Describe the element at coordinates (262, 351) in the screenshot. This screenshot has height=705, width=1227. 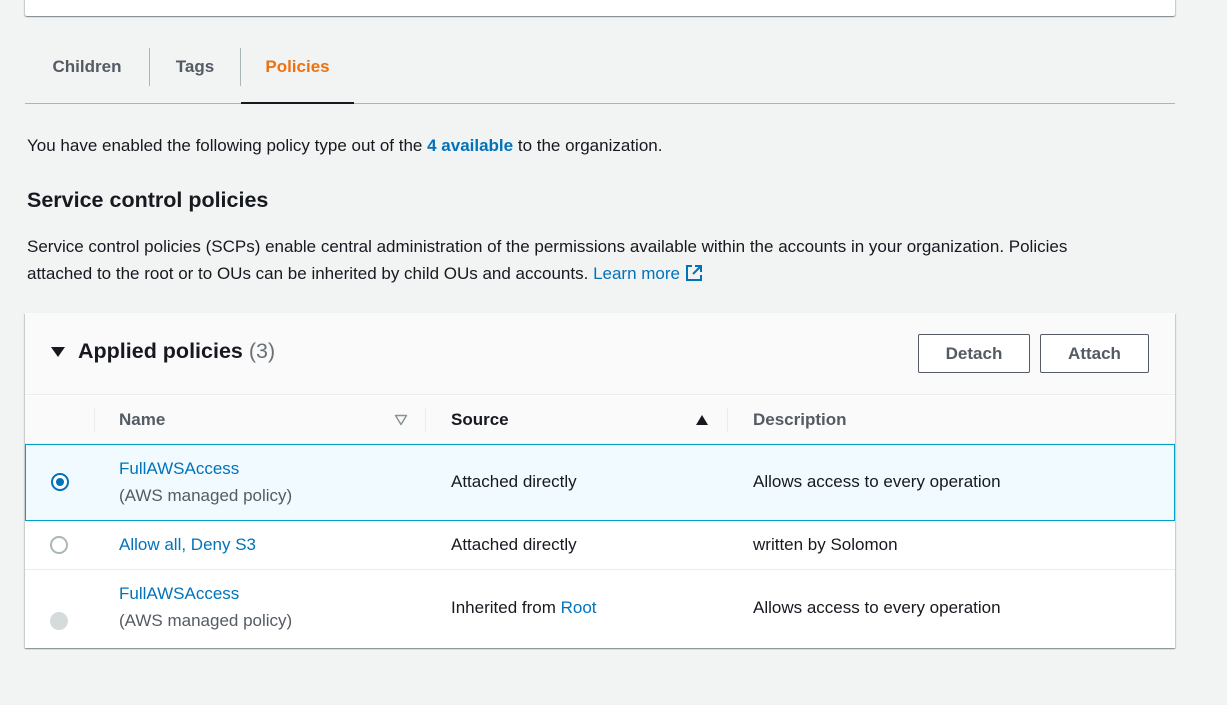
I see `policy-count: (3)` at that location.